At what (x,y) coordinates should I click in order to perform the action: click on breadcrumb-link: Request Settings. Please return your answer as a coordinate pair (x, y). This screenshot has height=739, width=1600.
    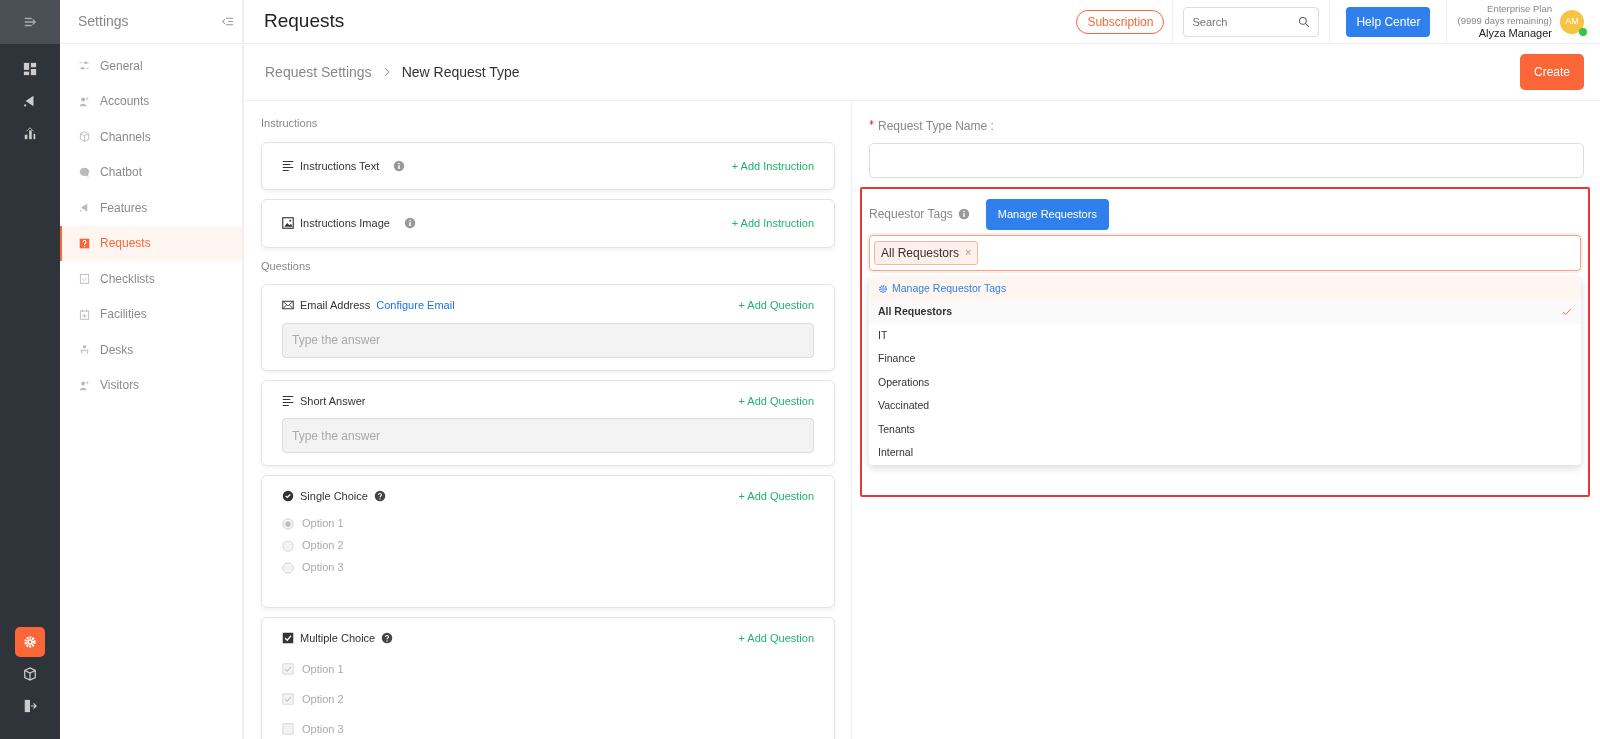
    Looking at the image, I should click on (318, 72).